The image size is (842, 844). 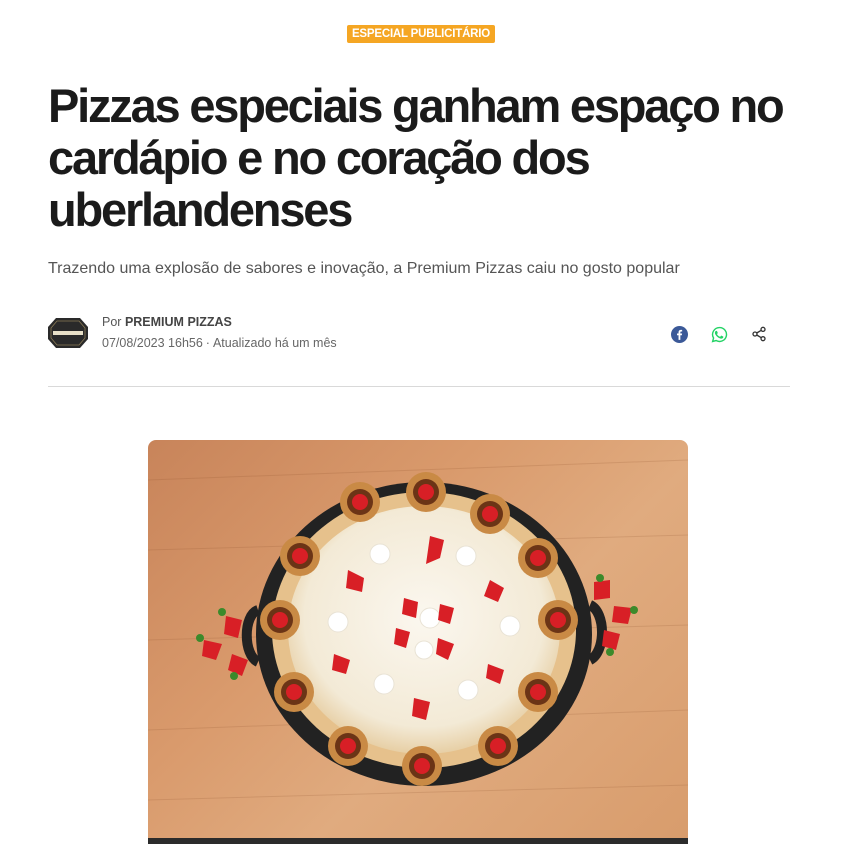 I want to click on share-generic-button, so click(x=759, y=334).